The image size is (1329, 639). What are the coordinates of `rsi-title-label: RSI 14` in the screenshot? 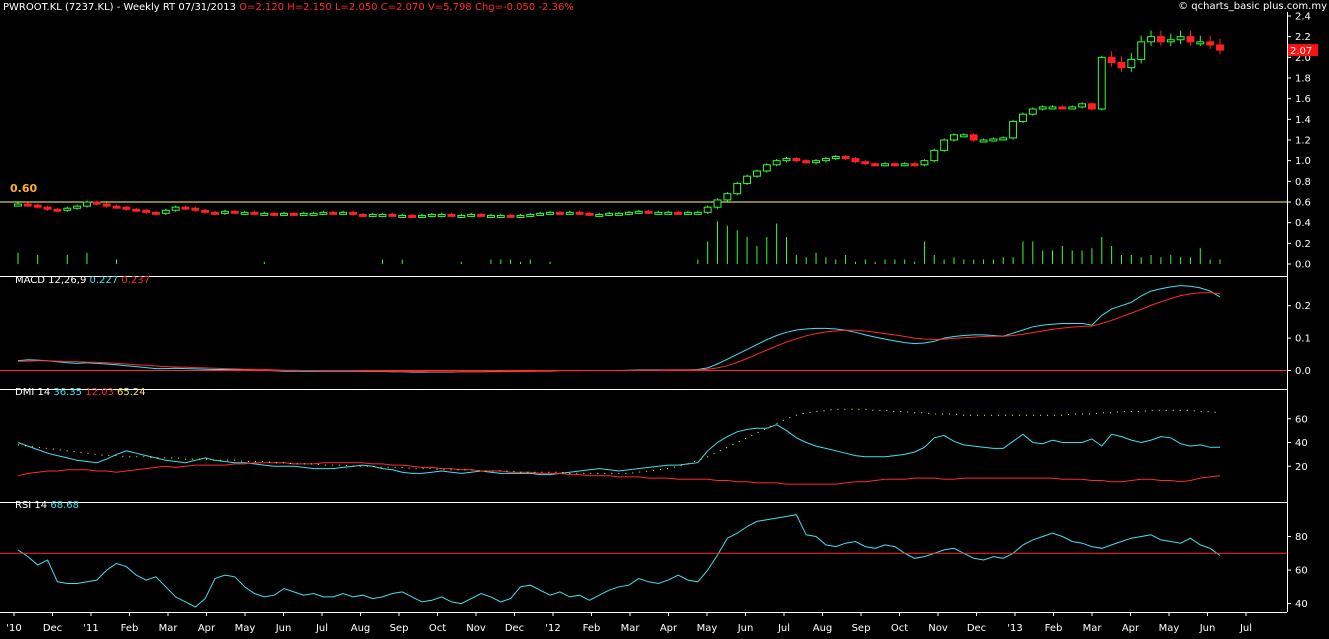 It's located at (31, 505).